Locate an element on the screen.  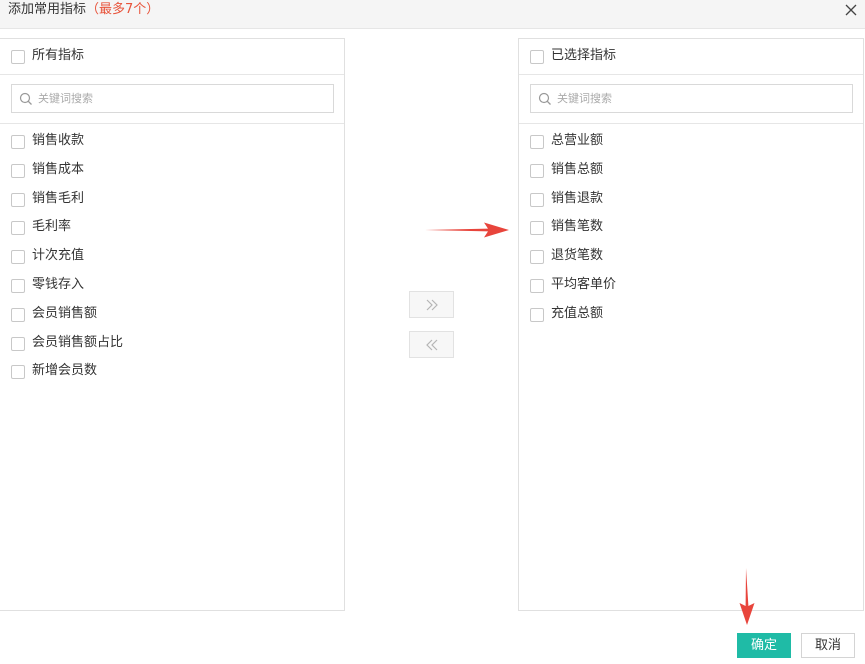
select-all-selected-checkbox is located at coordinates (537, 57).